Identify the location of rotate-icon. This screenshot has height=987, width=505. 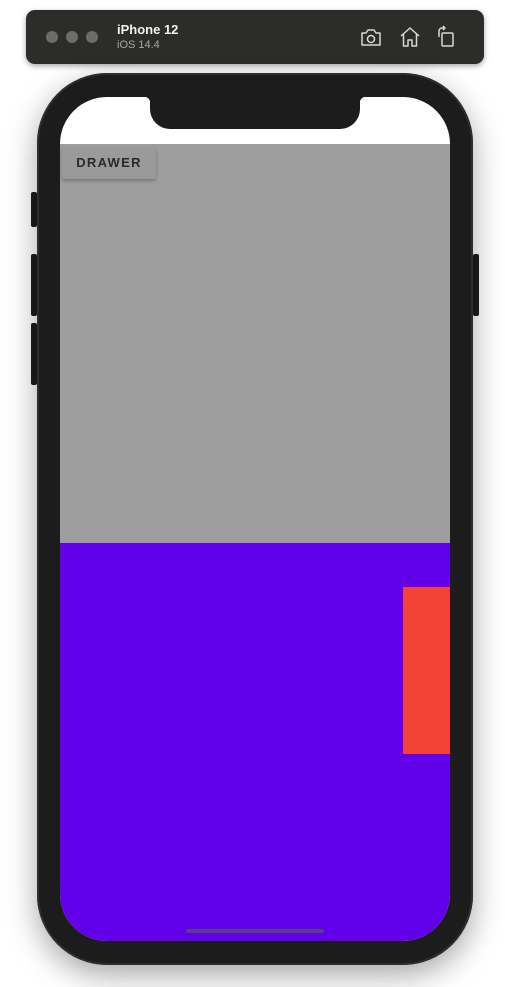
(446, 36).